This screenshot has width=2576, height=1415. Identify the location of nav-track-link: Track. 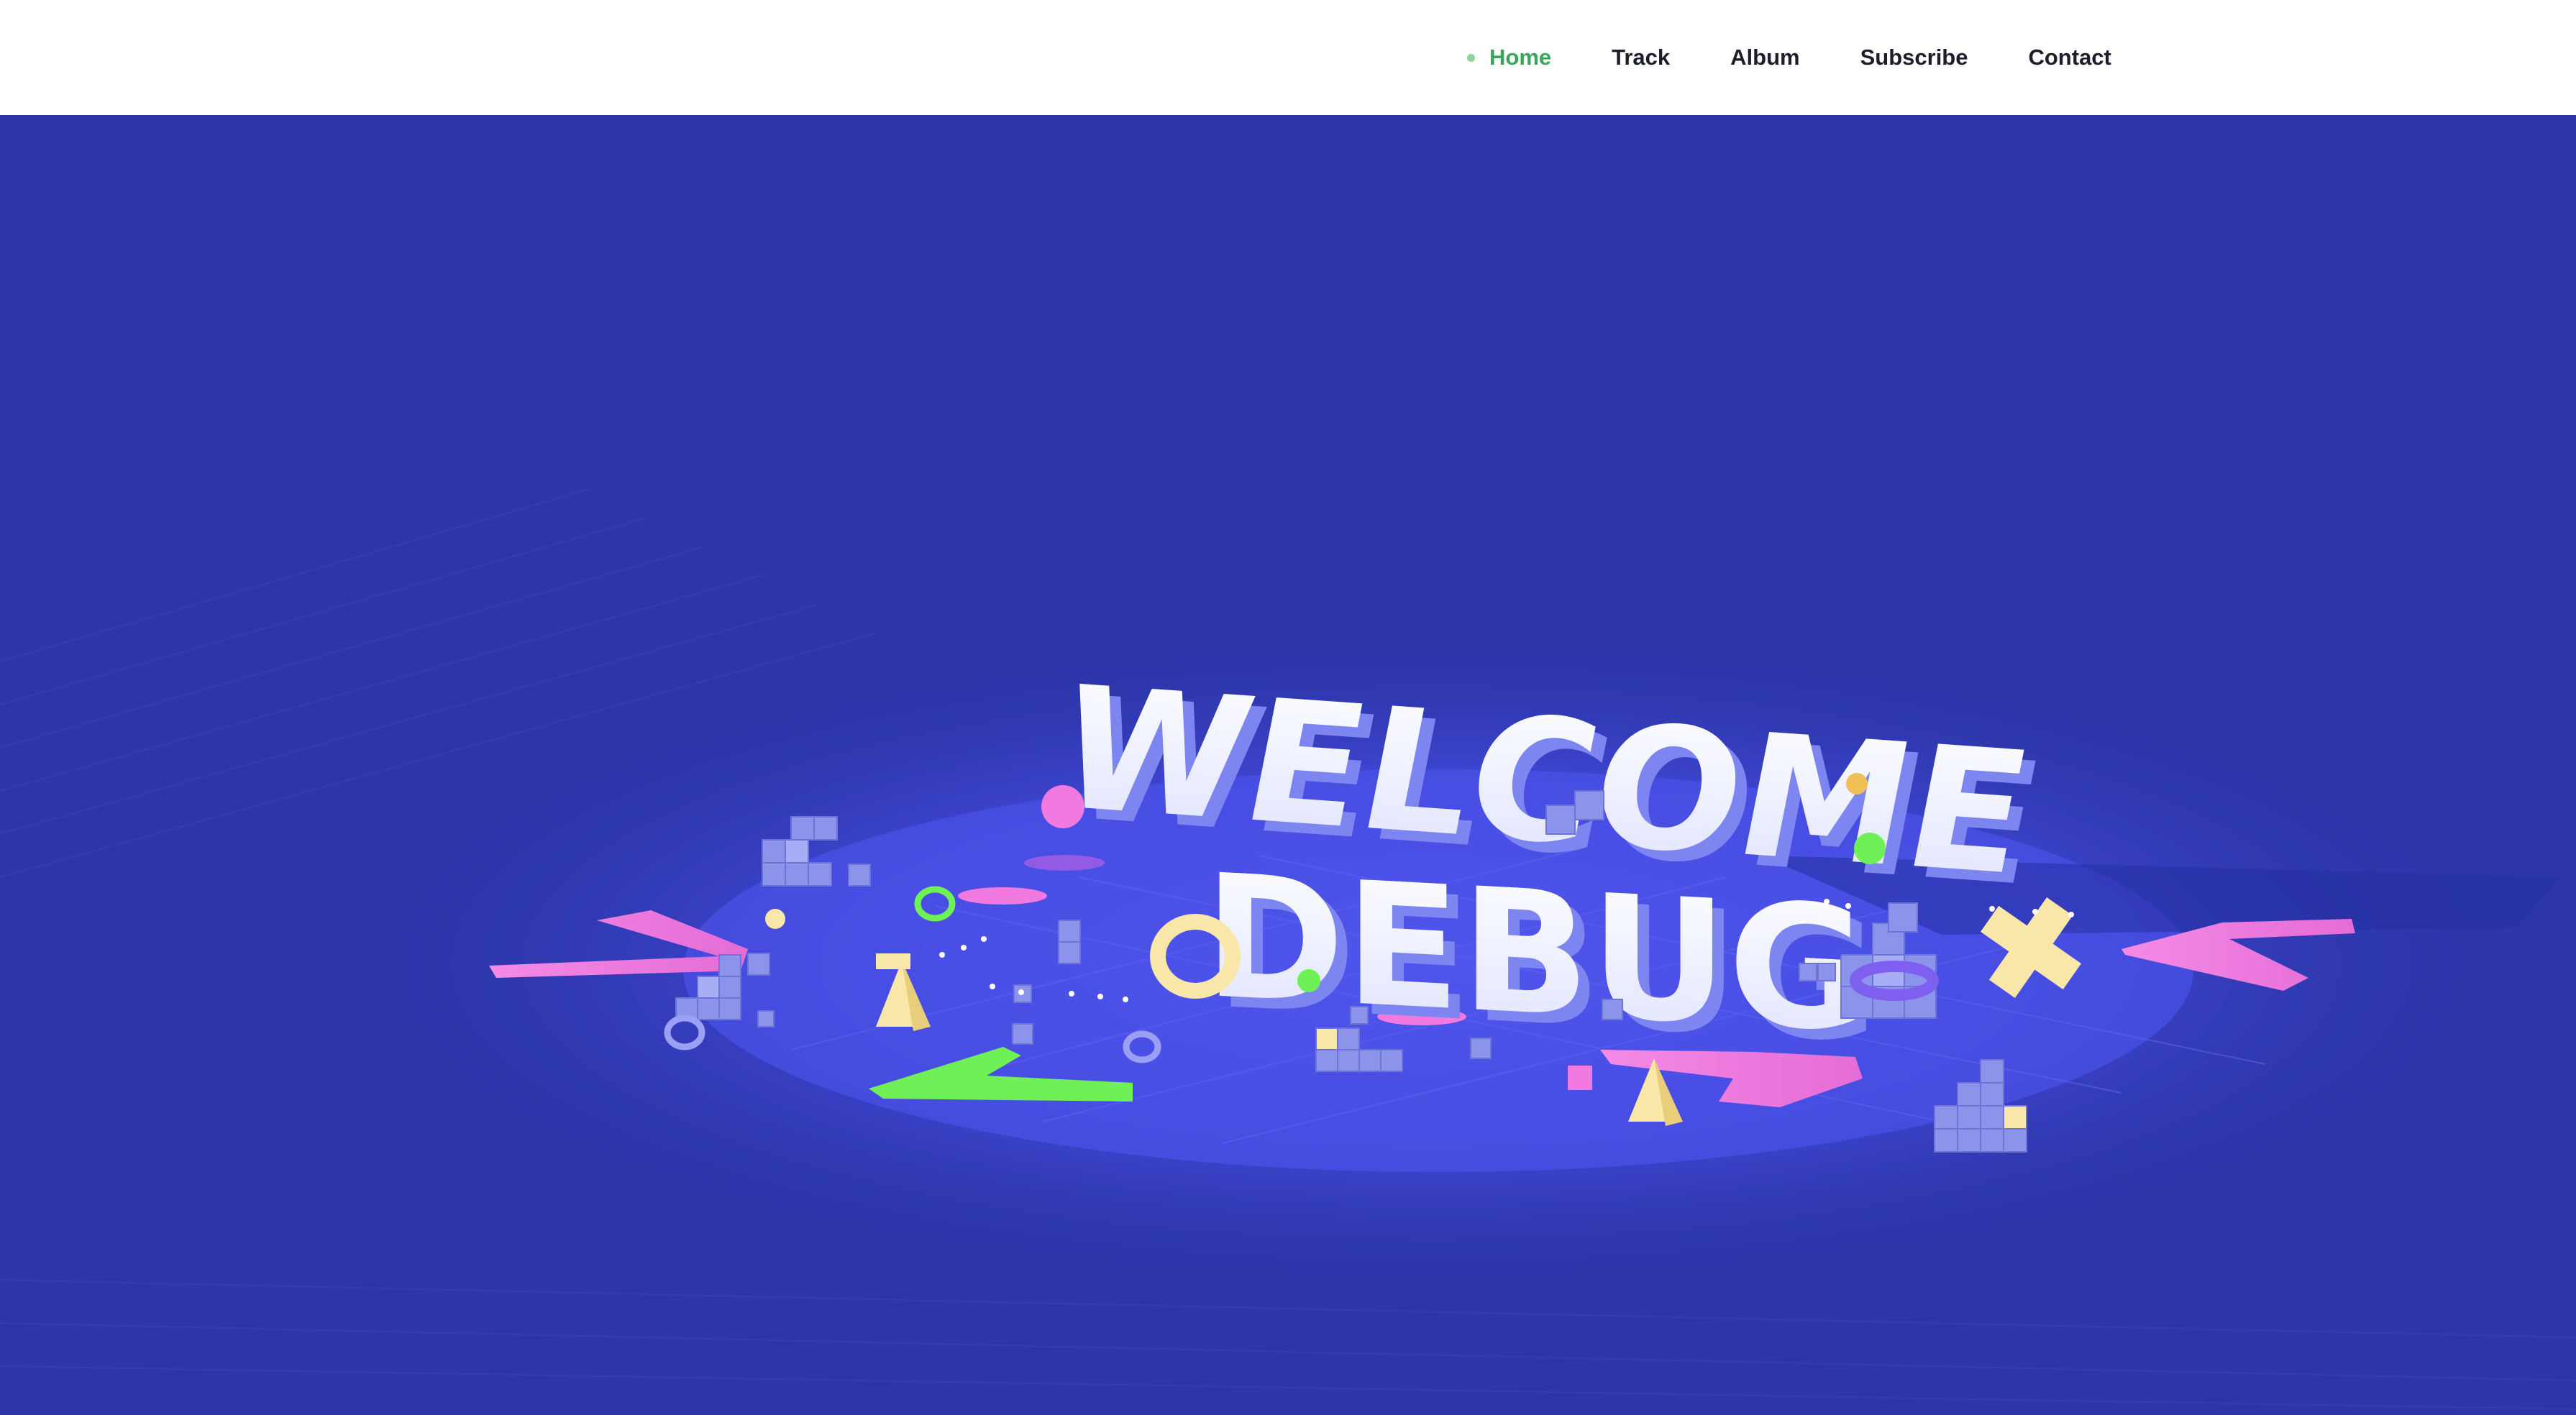
(1641, 57).